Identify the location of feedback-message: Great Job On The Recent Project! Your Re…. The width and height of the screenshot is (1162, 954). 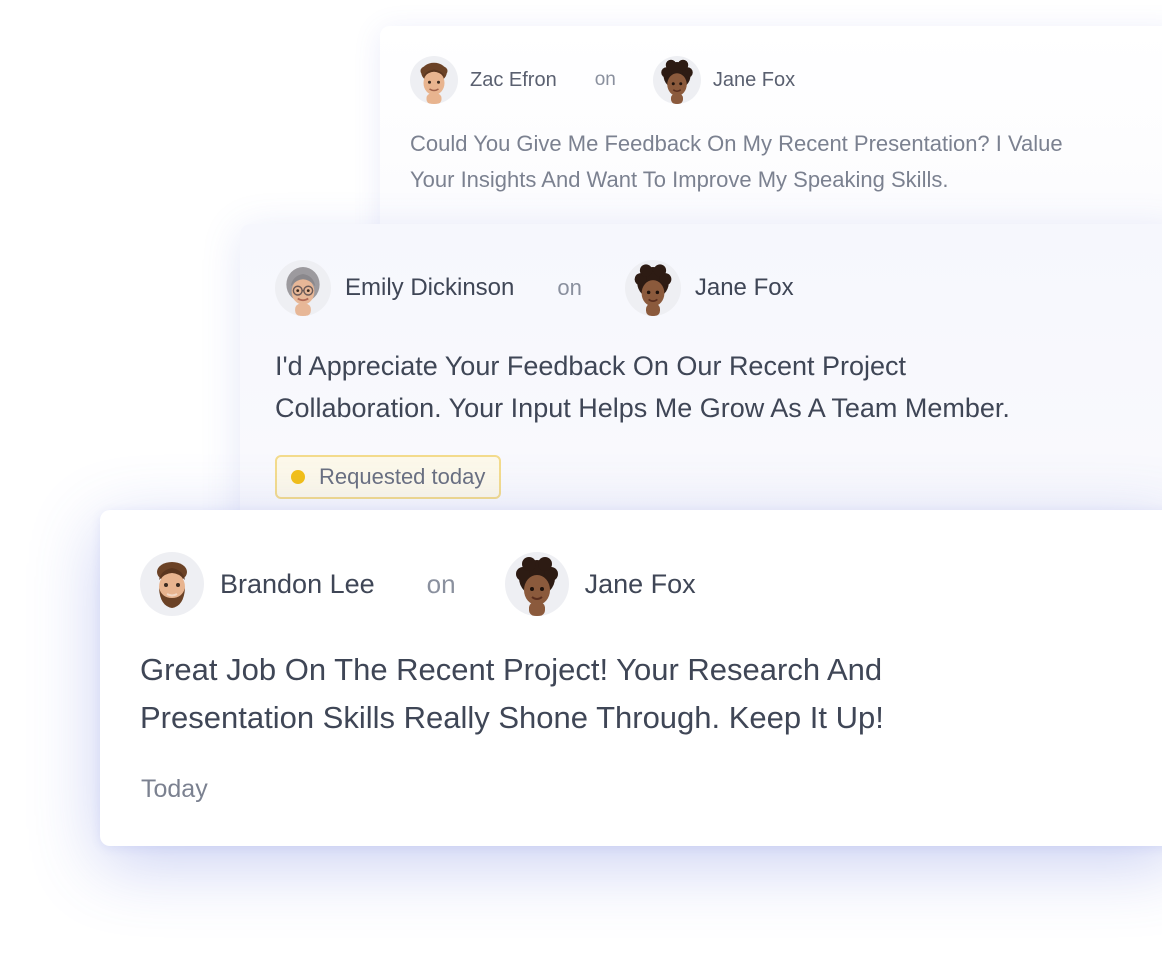
(512, 693).